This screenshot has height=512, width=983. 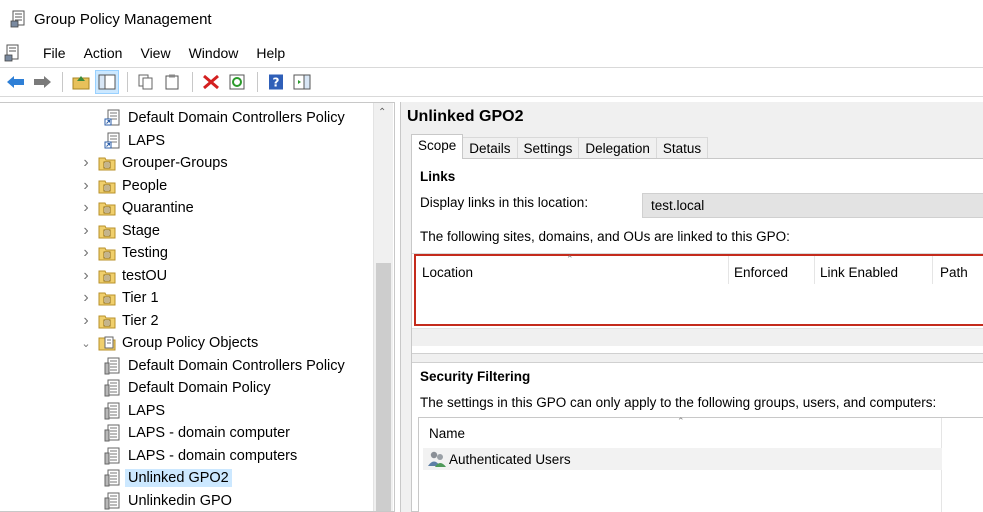 What do you see at coordinates (120, 231) in the screenshot?
I see `tree-item: › Stage` at bounding box center [120, 231].